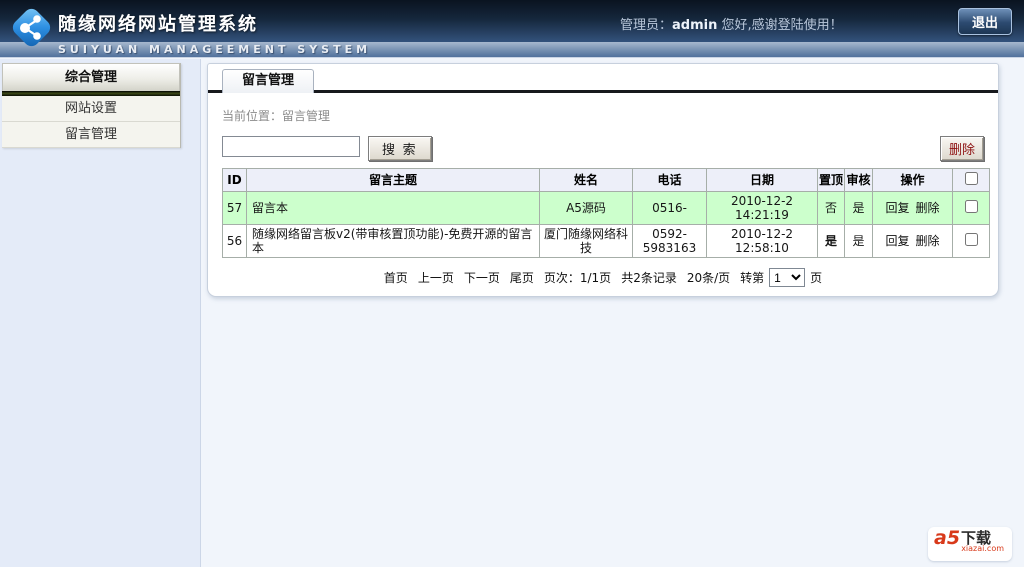 Image resolution: width=1024 pixels, height=567 pixels. What do you see at coordinates (762, 208) in the screenshot?
I see `cell-date: 2010-12-2 14:21:19` at bounding box center [762, 208].